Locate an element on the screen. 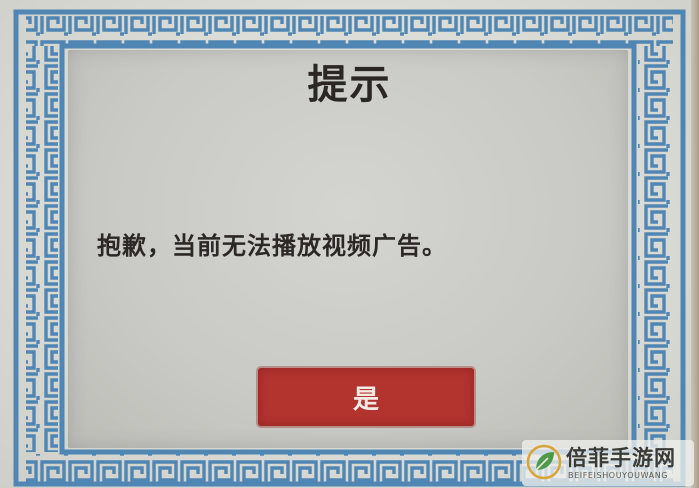 The image size is (699, 488). watermark: 倍菲手游网 BEIFEISHOUYOUWANG is located at coordinates (608, 463).